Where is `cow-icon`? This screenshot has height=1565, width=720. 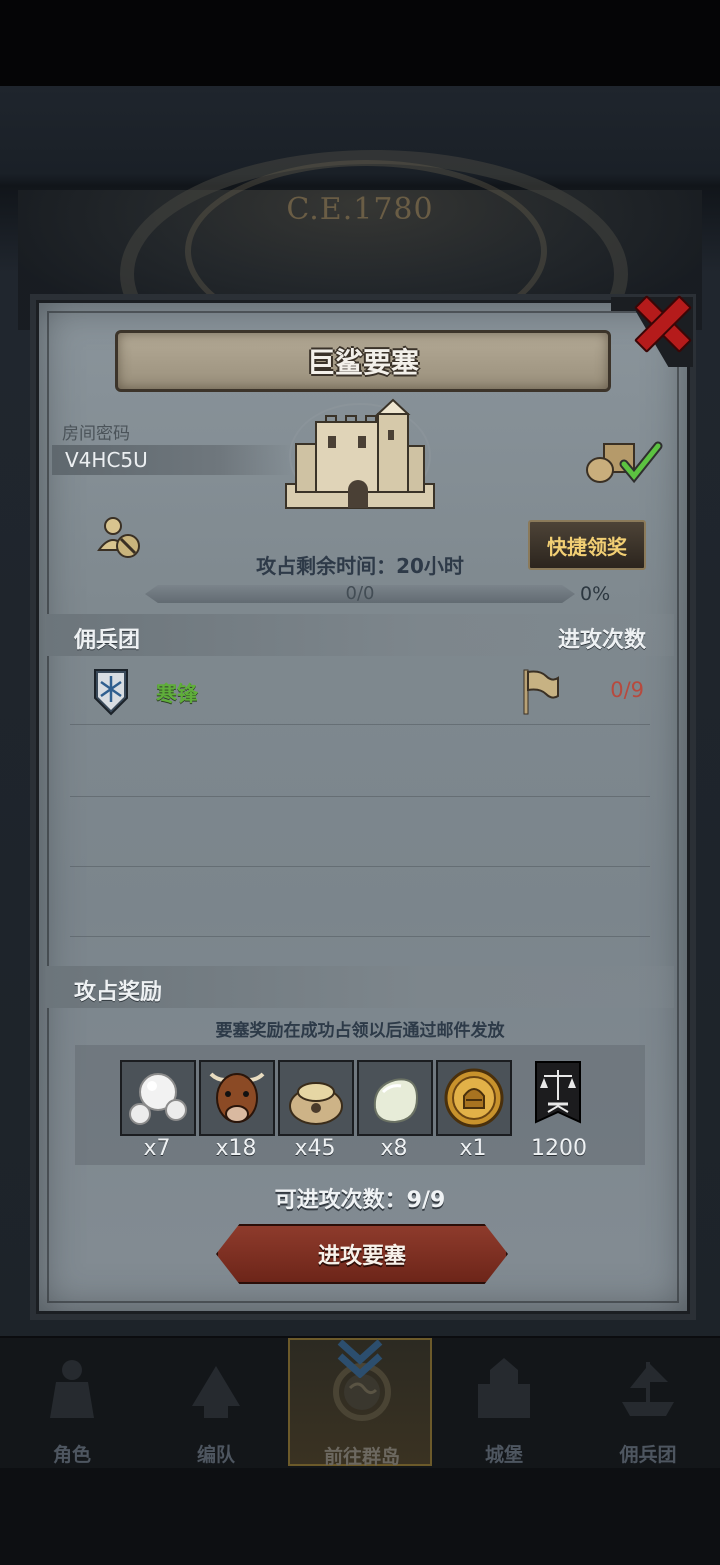
cow-icon is located at coordinates (237, 1097).